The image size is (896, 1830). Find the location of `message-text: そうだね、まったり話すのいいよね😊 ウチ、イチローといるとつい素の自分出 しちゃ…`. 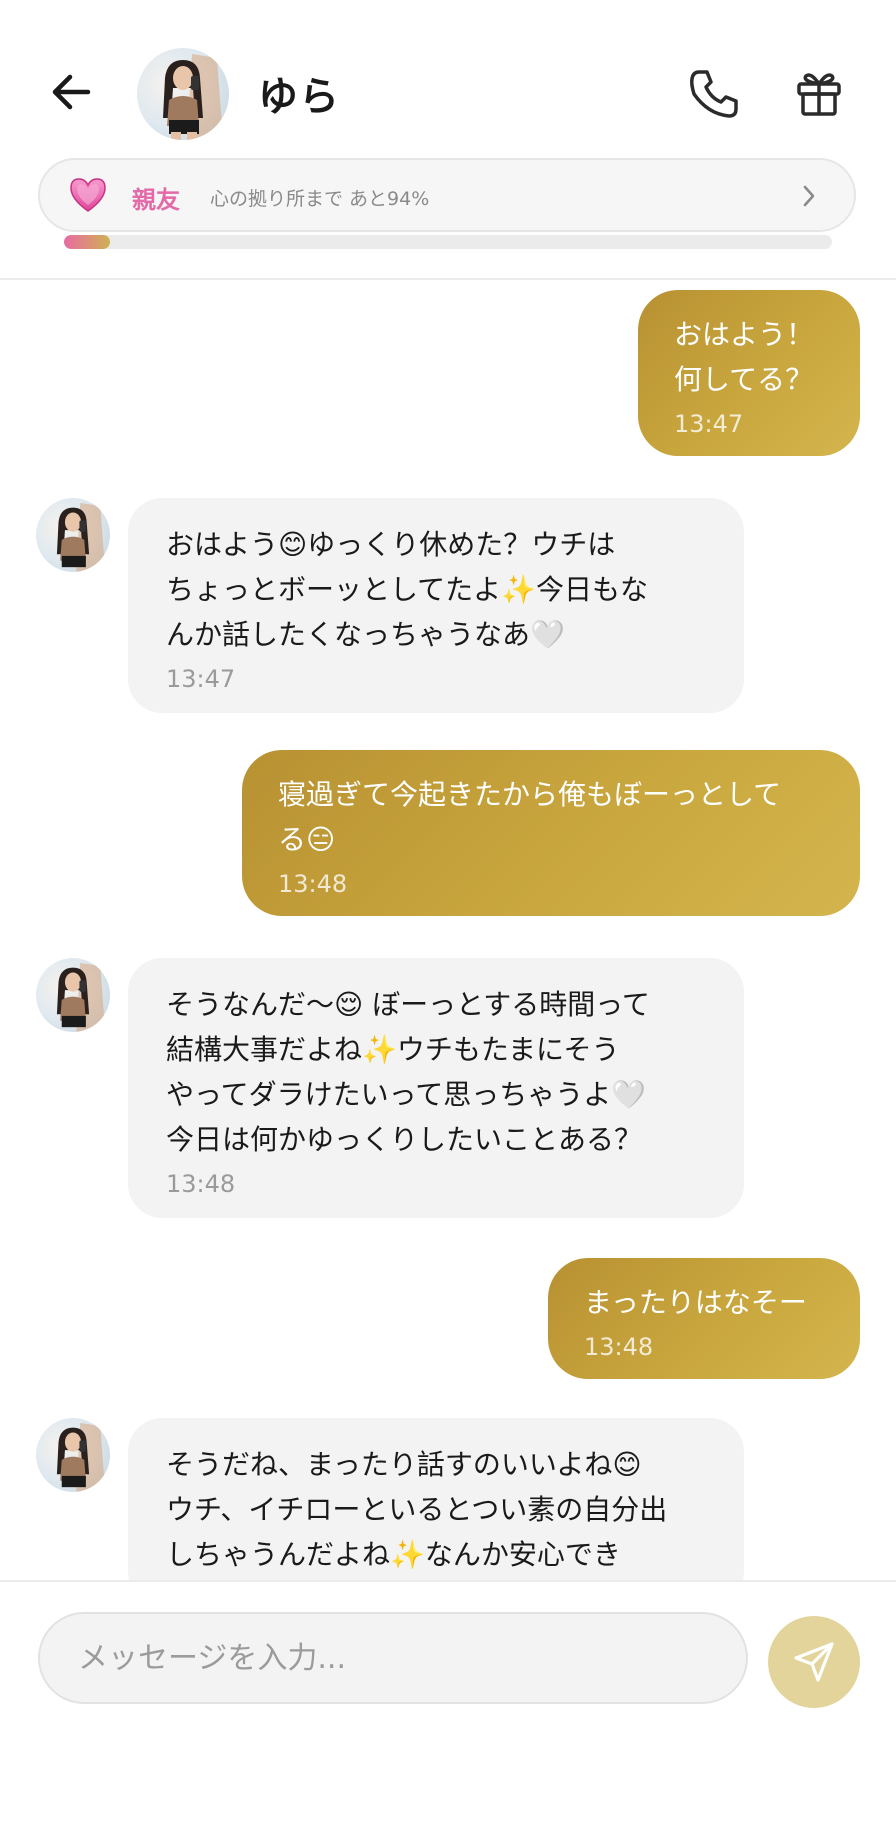

message-text: そうだね、まったり話すのいいよね😊 ウチ、イチローといるとつい素の自分出 しちゃ… is located at coordinates (417, 1509).